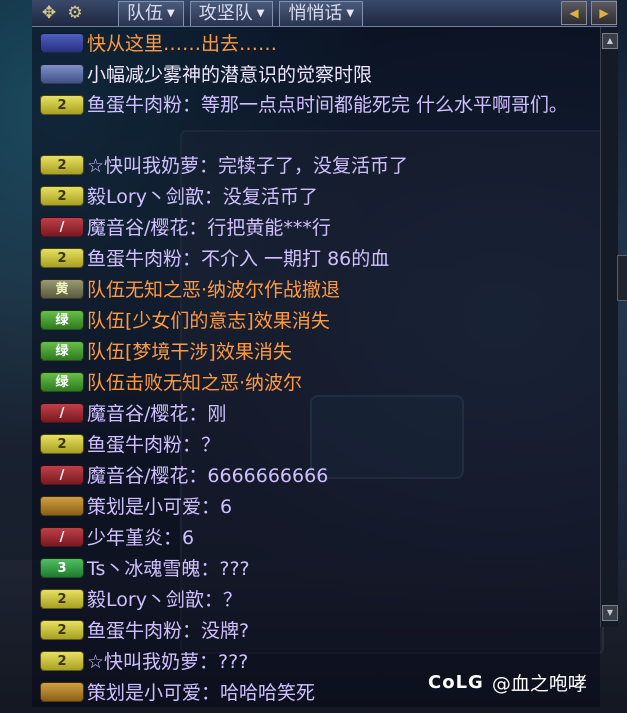 This screenshot has width=627, height=713. I want to click on tab-whisper: 悄悄话 ▼, so click(321, 13).